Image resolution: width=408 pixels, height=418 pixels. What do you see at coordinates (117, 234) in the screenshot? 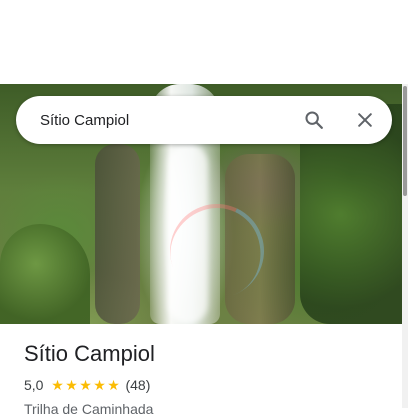
I see `photo-rock-left` at bounding box center [117, 234].